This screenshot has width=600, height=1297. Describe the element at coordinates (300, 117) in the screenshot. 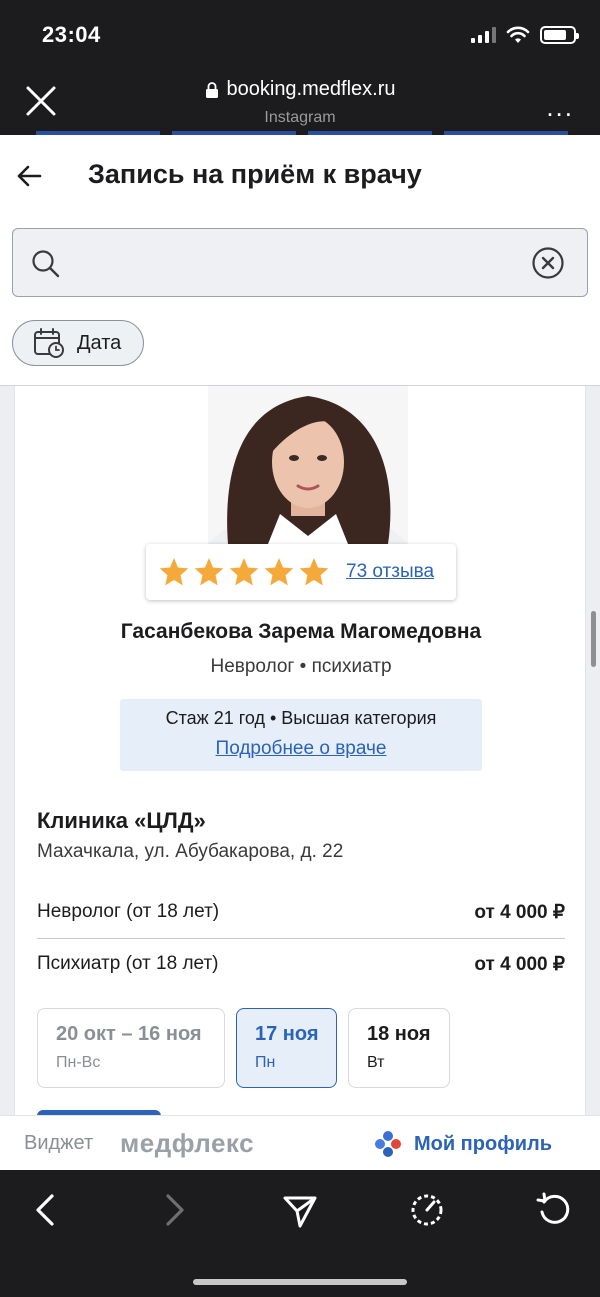

I see `url-source: Instagram` at that location.